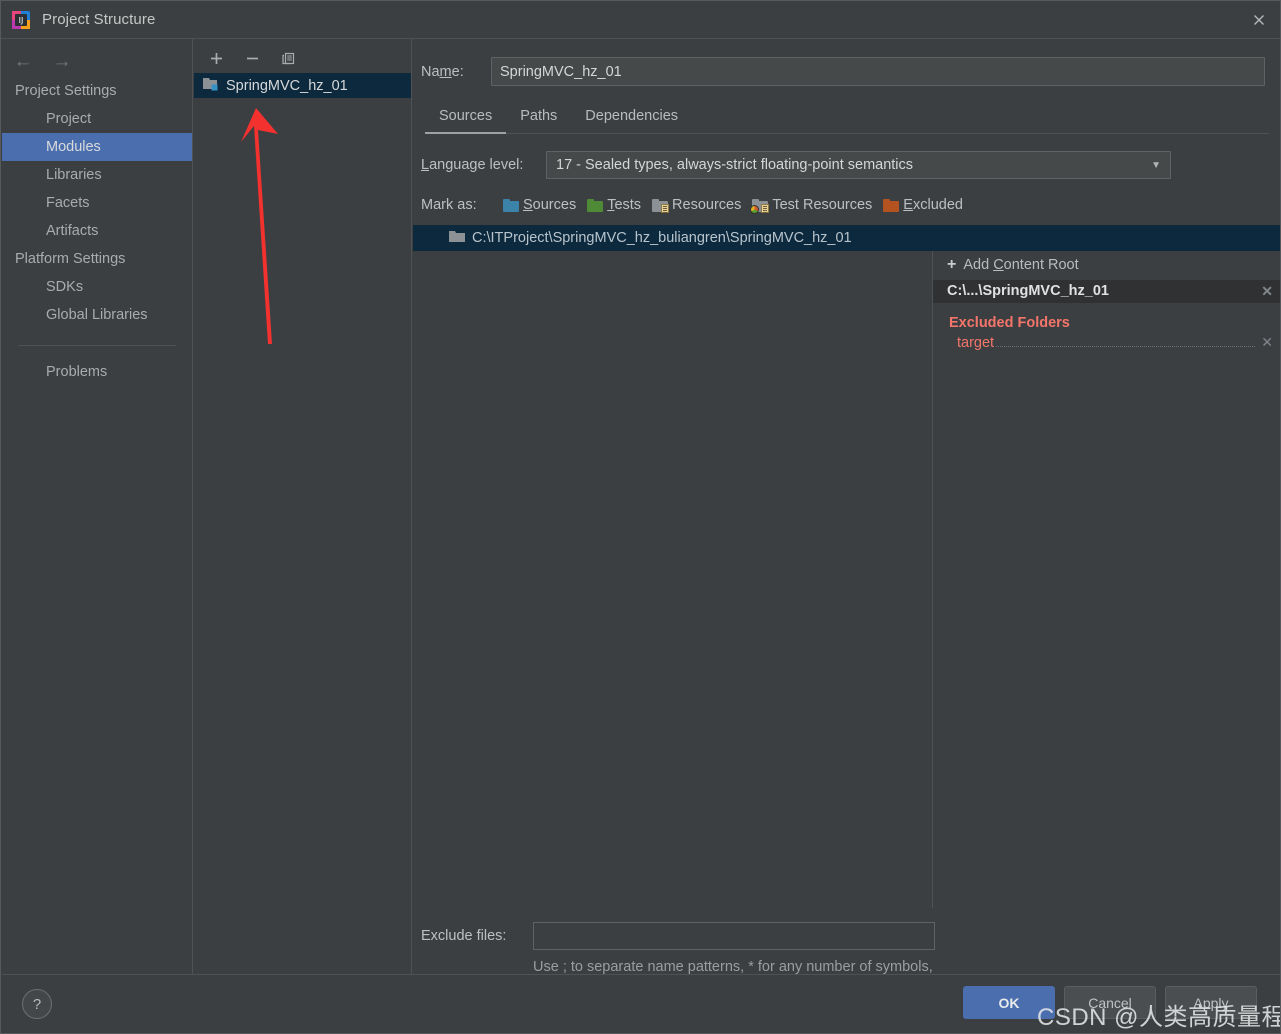 The image size is (1281, 1034). What do you see at coordinates (976, 343) in the screenshot?
I see `excluded-folder-label: target` at bounding box center [976, 343].